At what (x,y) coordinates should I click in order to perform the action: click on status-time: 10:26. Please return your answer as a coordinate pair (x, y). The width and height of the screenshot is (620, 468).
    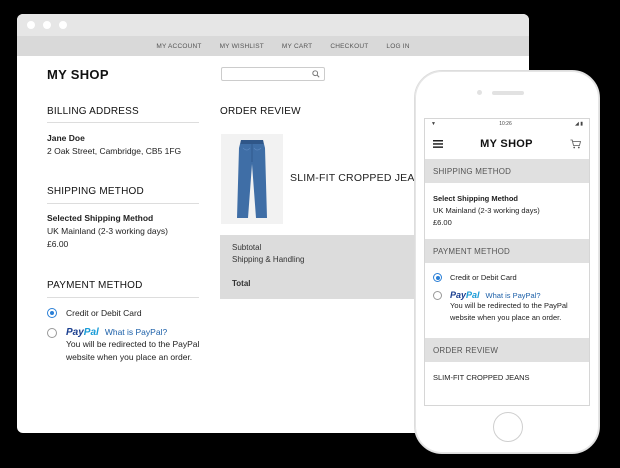
    Looking at the image, I should click on (505, 124).